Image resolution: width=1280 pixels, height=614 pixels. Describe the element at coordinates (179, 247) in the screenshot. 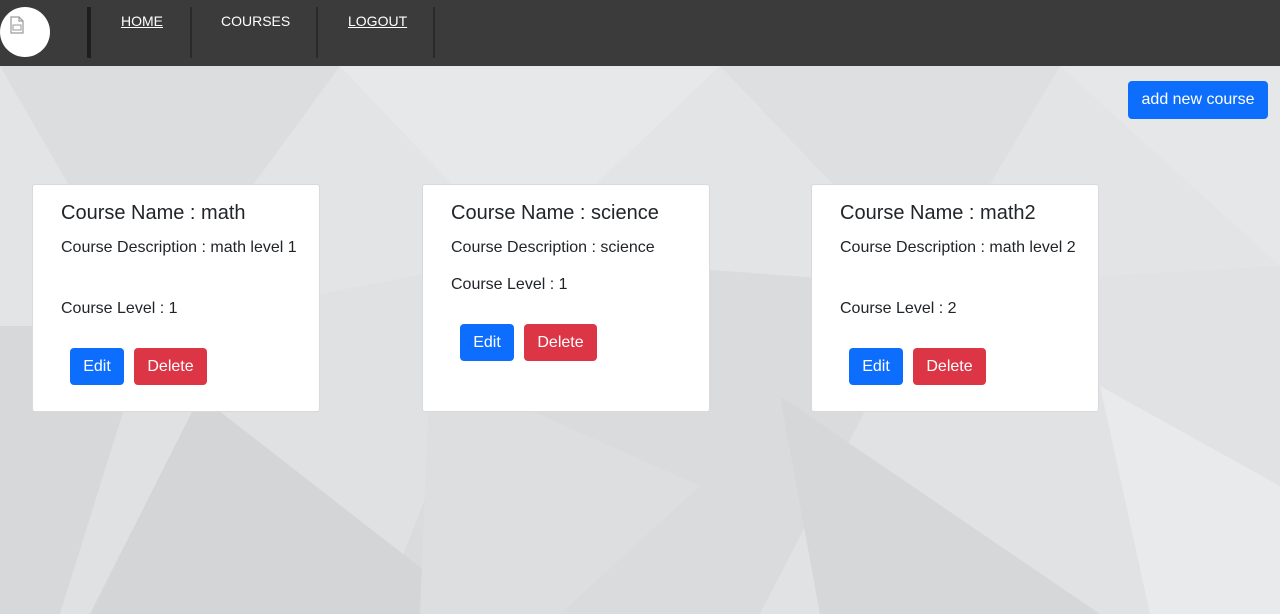

I see `course-description: Course Description : math level 1` at that location.